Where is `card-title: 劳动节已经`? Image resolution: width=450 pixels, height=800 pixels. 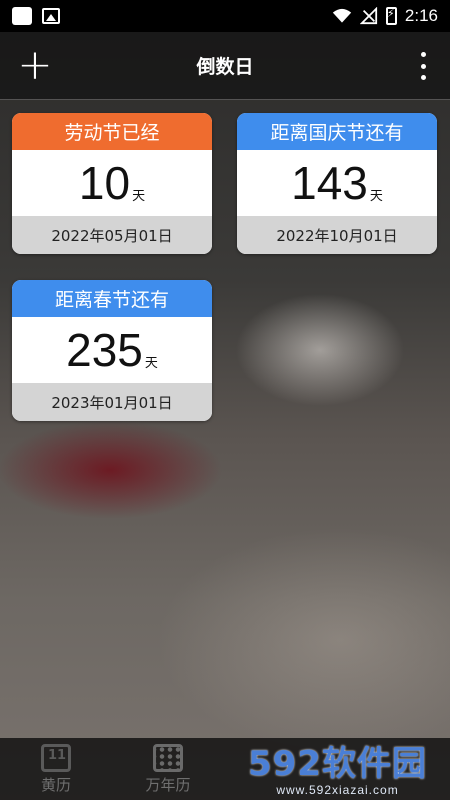
card-title: 劳动节已经 is located at coordinates (112, 131).